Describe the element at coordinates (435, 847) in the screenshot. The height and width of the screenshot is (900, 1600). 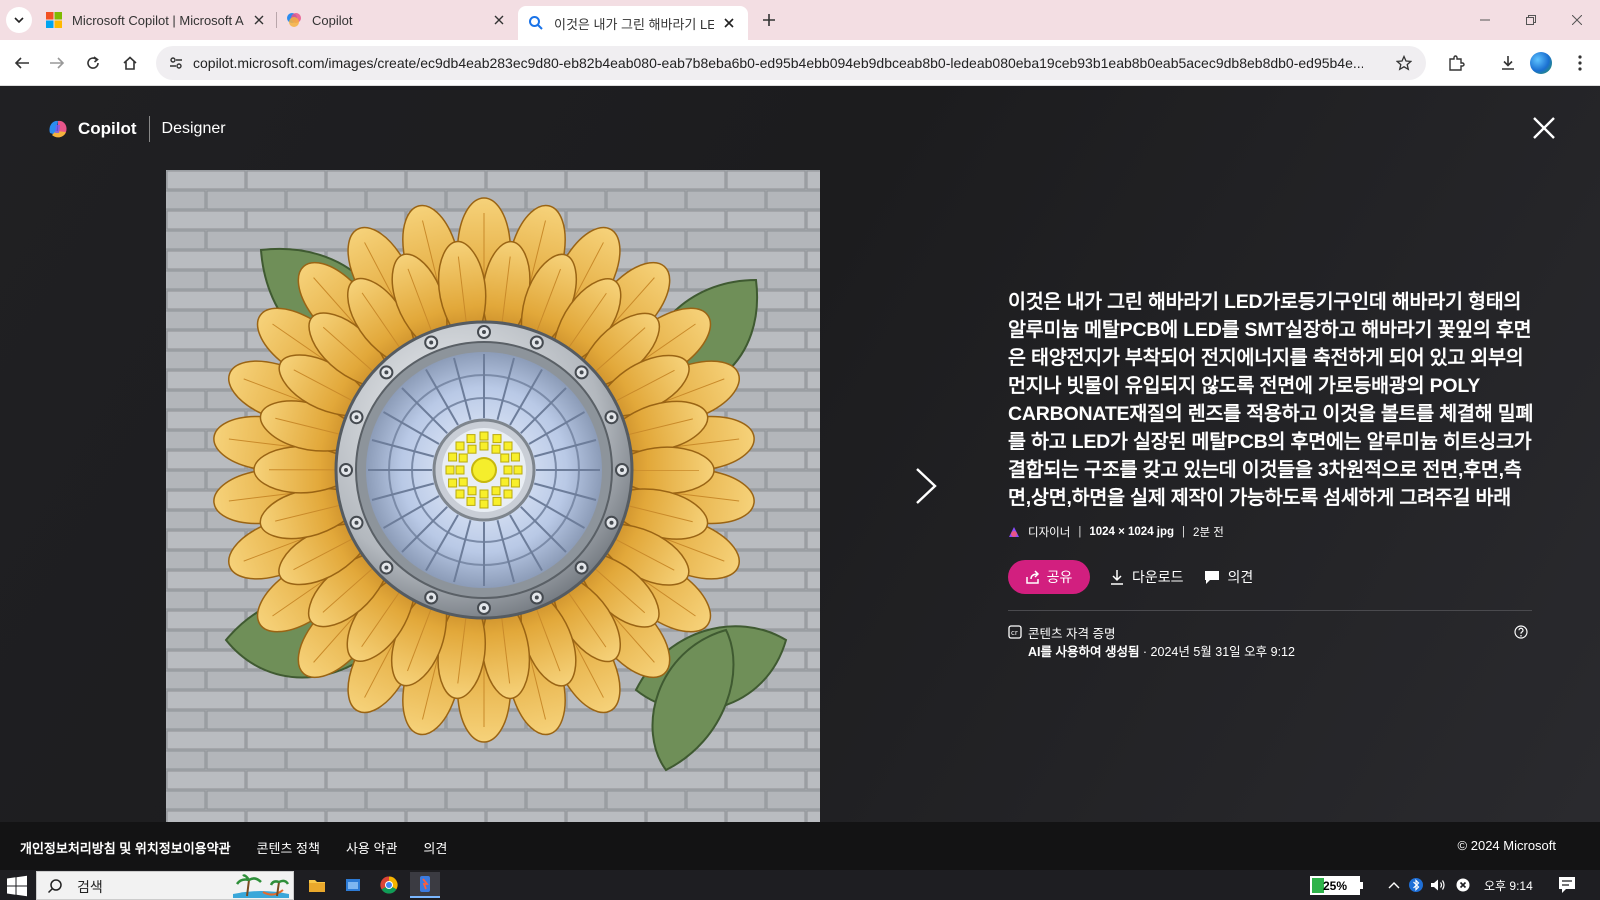
I see `footer-link-feedback: 의견` at that location.